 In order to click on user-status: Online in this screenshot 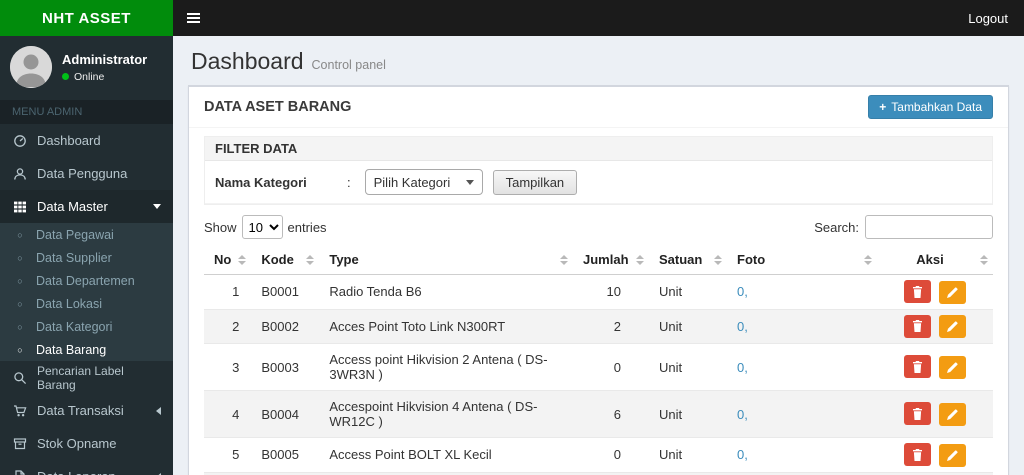, I will do `click(89, 76)`.